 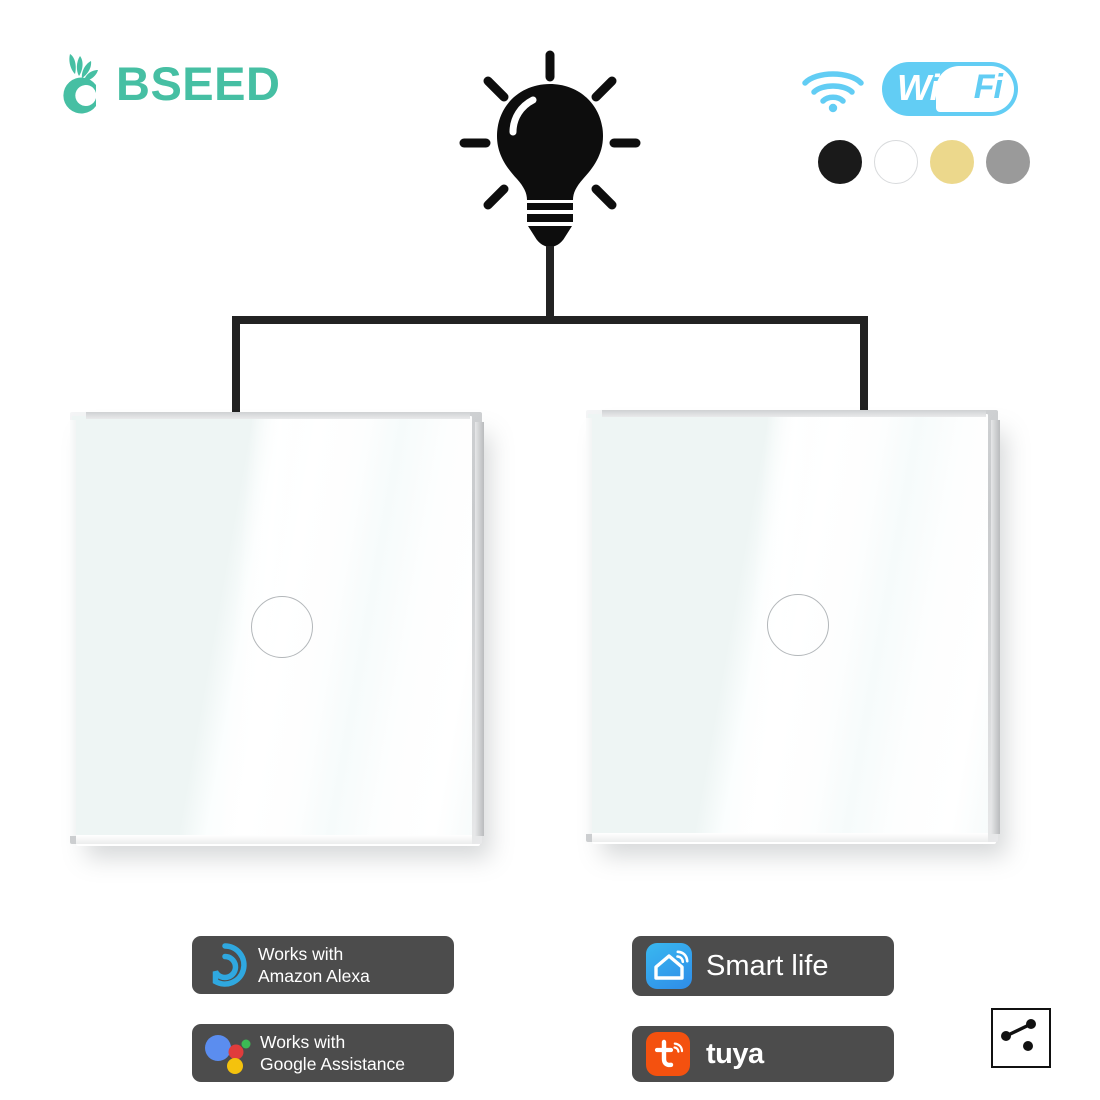 I want to click on color-swatch-gold, so click(x=952, y=162).